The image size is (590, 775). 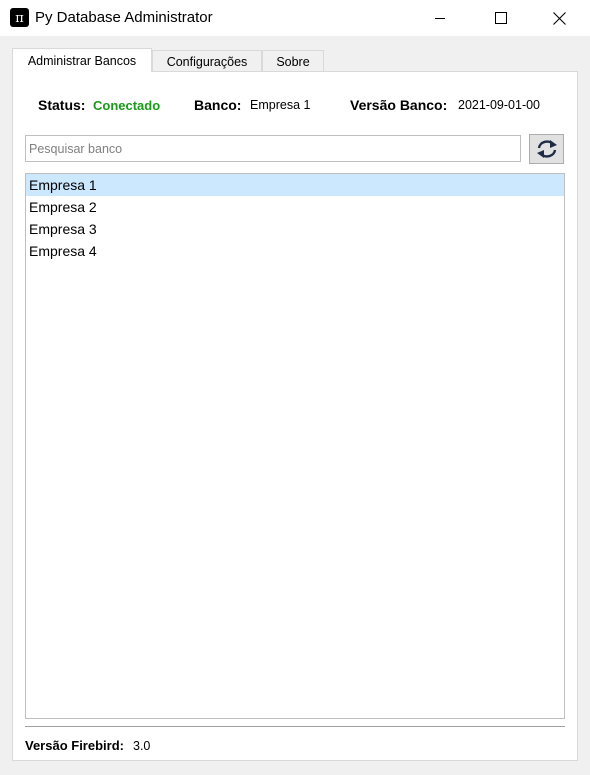 What do you see at coordinates (207, 61) in the screenshot?
I see `tab-configuracoes: Configurações` at bounding box center [207, 61].